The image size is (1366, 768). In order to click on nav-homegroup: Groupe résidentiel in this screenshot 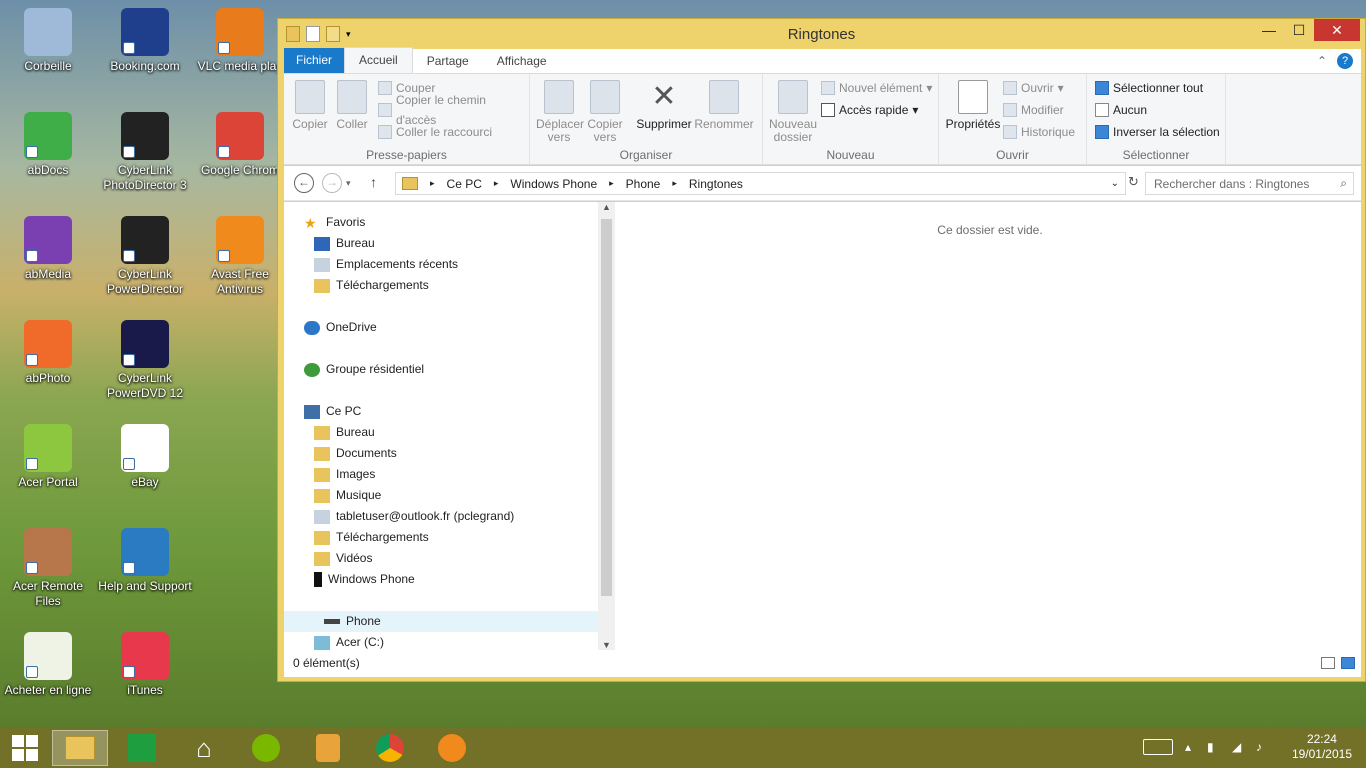, I will do `click(364, 369)`.